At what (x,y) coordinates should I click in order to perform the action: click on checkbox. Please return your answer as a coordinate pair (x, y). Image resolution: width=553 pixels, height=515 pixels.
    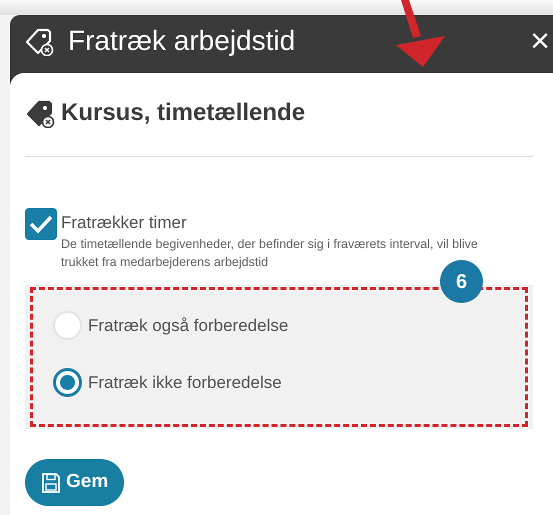
    Looking at the image, I should click on (41, 224).